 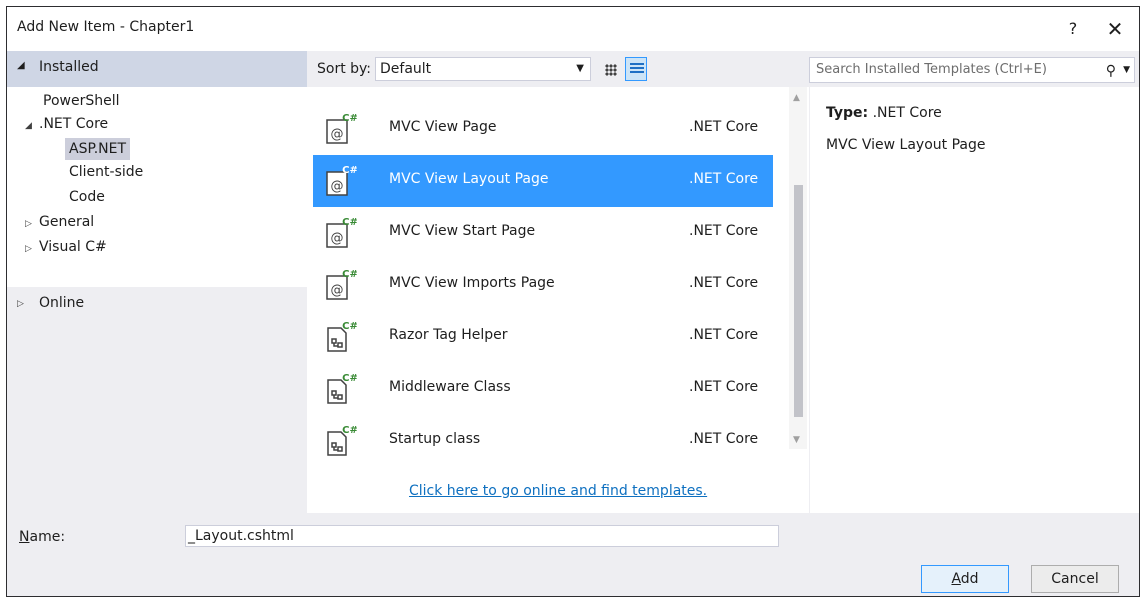 What do you see at coordinates (462, 231) in the screenshot?
I see `template-name: MVC View Start Page` at bounding box center [462, 231].